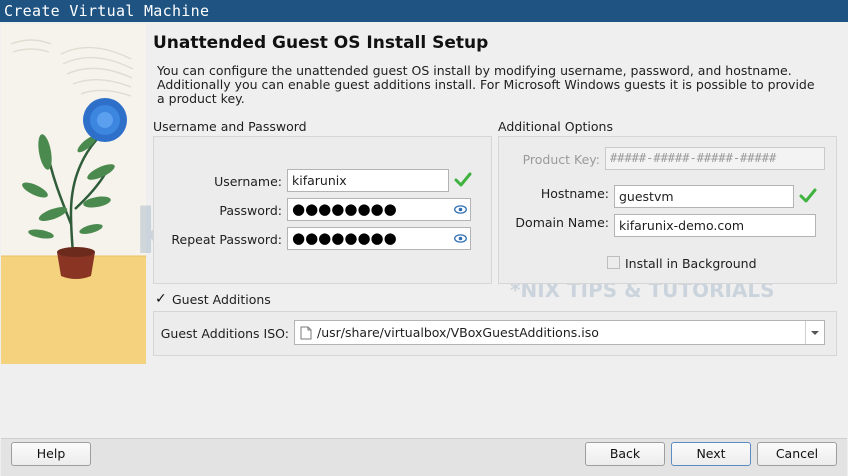 The height and width of the screenshot is (476, 848). What do you see at coordinates (691, 263) in the screenshot?
I see `install-in-background-label: Install in Background` at bounding box center [691, 263].